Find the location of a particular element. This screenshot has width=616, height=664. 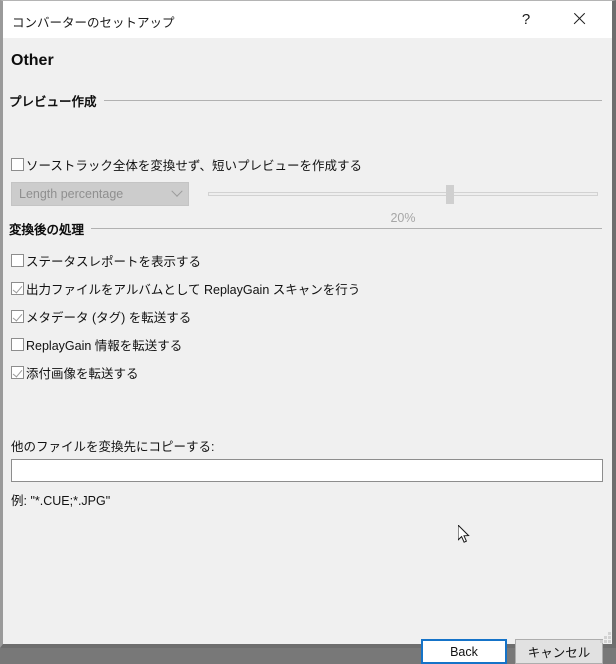

close-button is located at coordinates (579, 19).